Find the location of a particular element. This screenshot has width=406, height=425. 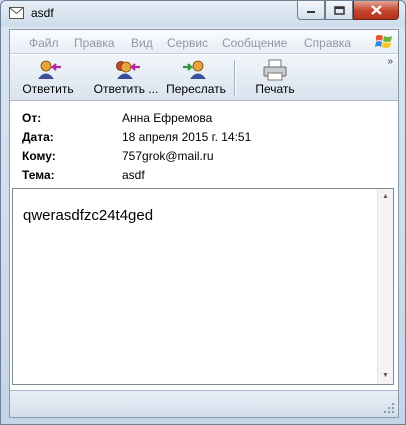

menu-message: Сообщение is located at coordinates (254, 43).